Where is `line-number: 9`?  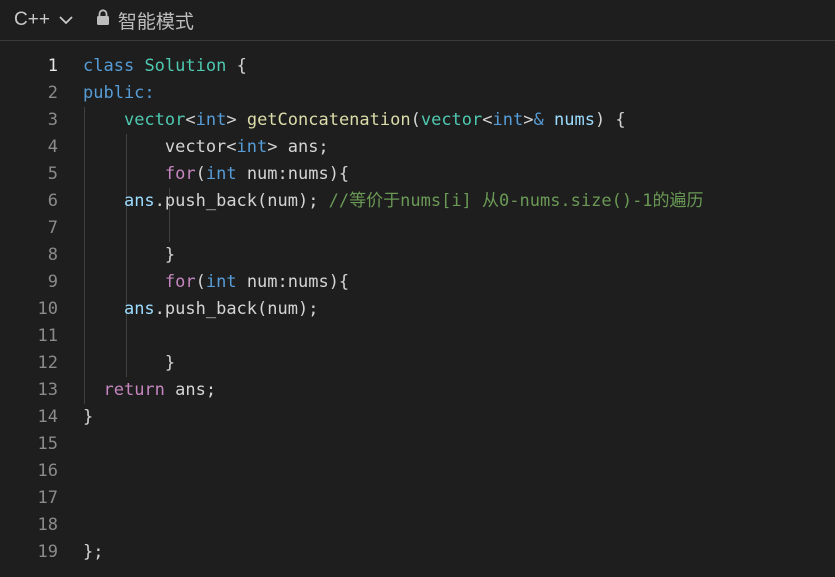 line-number: 9 is located at coordinates (52, 282).